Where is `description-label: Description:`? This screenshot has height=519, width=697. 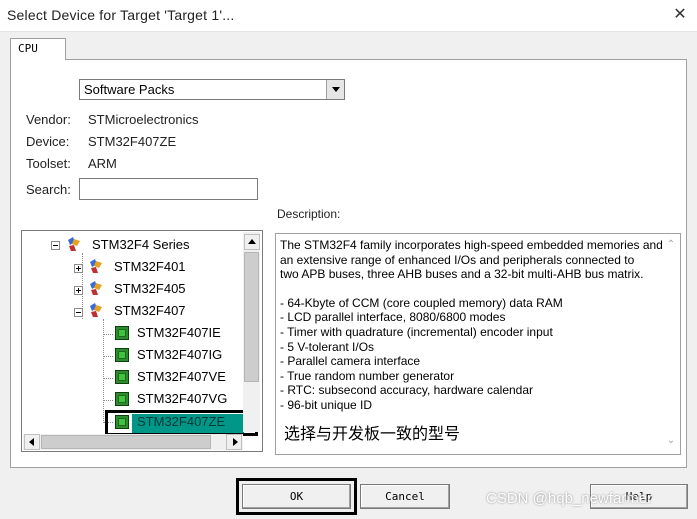 description-label: Description: is located at coordinates (309, 214).